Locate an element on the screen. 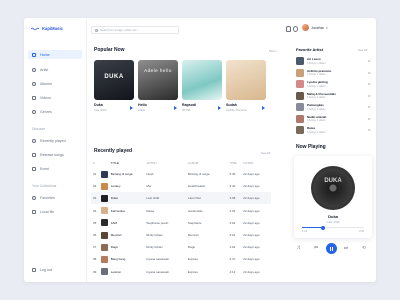  sidebar-item-albums: Albums is located at coordinates (55, 83).